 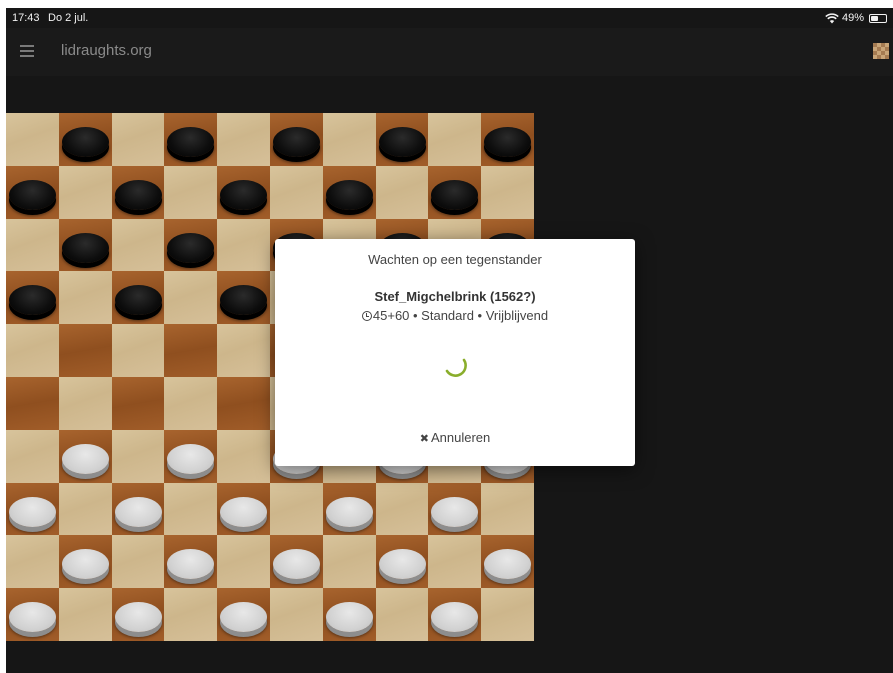 What do you see at coordinates (881, 51) in the screenshot?
I see `board-icon` at bounding box center [881, 51].